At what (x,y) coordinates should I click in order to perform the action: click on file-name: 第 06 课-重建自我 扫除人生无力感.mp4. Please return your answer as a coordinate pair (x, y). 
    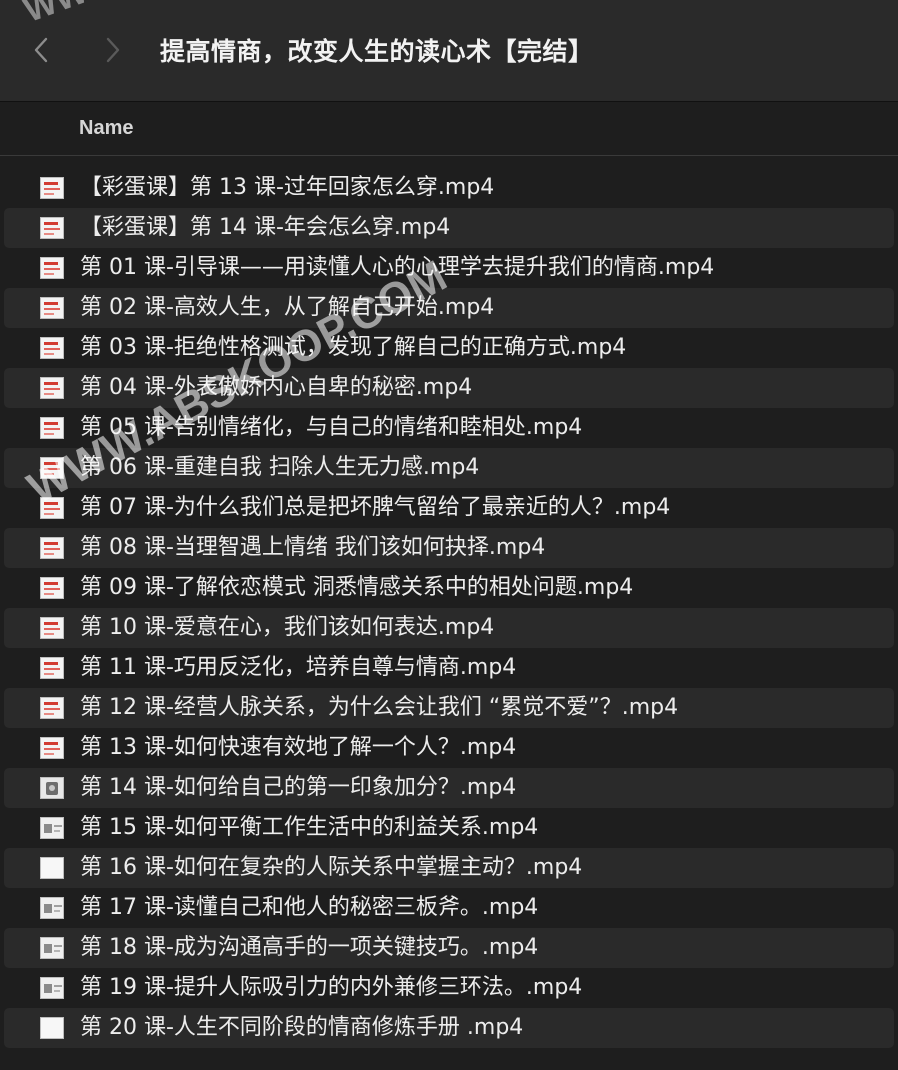
    Looking at the image, I should click on (280, 467).